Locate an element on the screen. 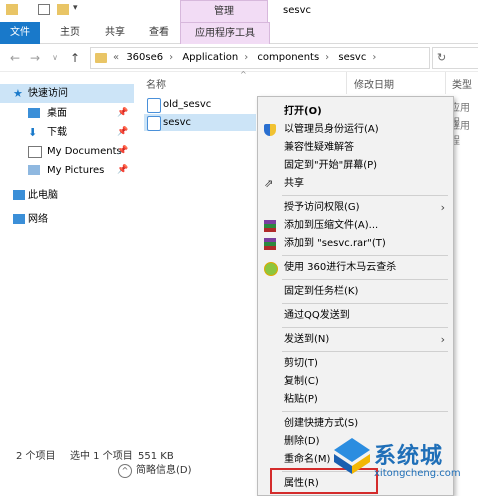 The width and height of the screenshot is (478, 496). menu-copy-label: 复制(C) is located at coordinates (301, 381).